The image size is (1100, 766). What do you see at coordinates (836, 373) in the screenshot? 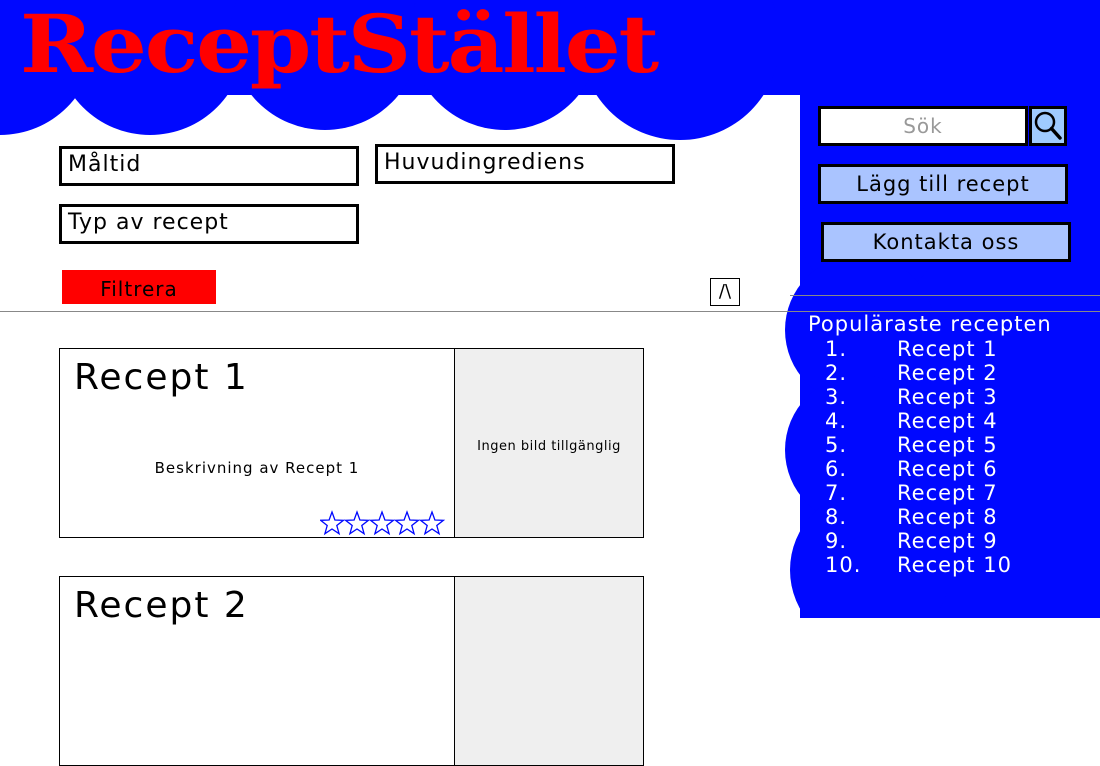
I see `popular-item-rank: 2.` at bounding box center [836, 373].